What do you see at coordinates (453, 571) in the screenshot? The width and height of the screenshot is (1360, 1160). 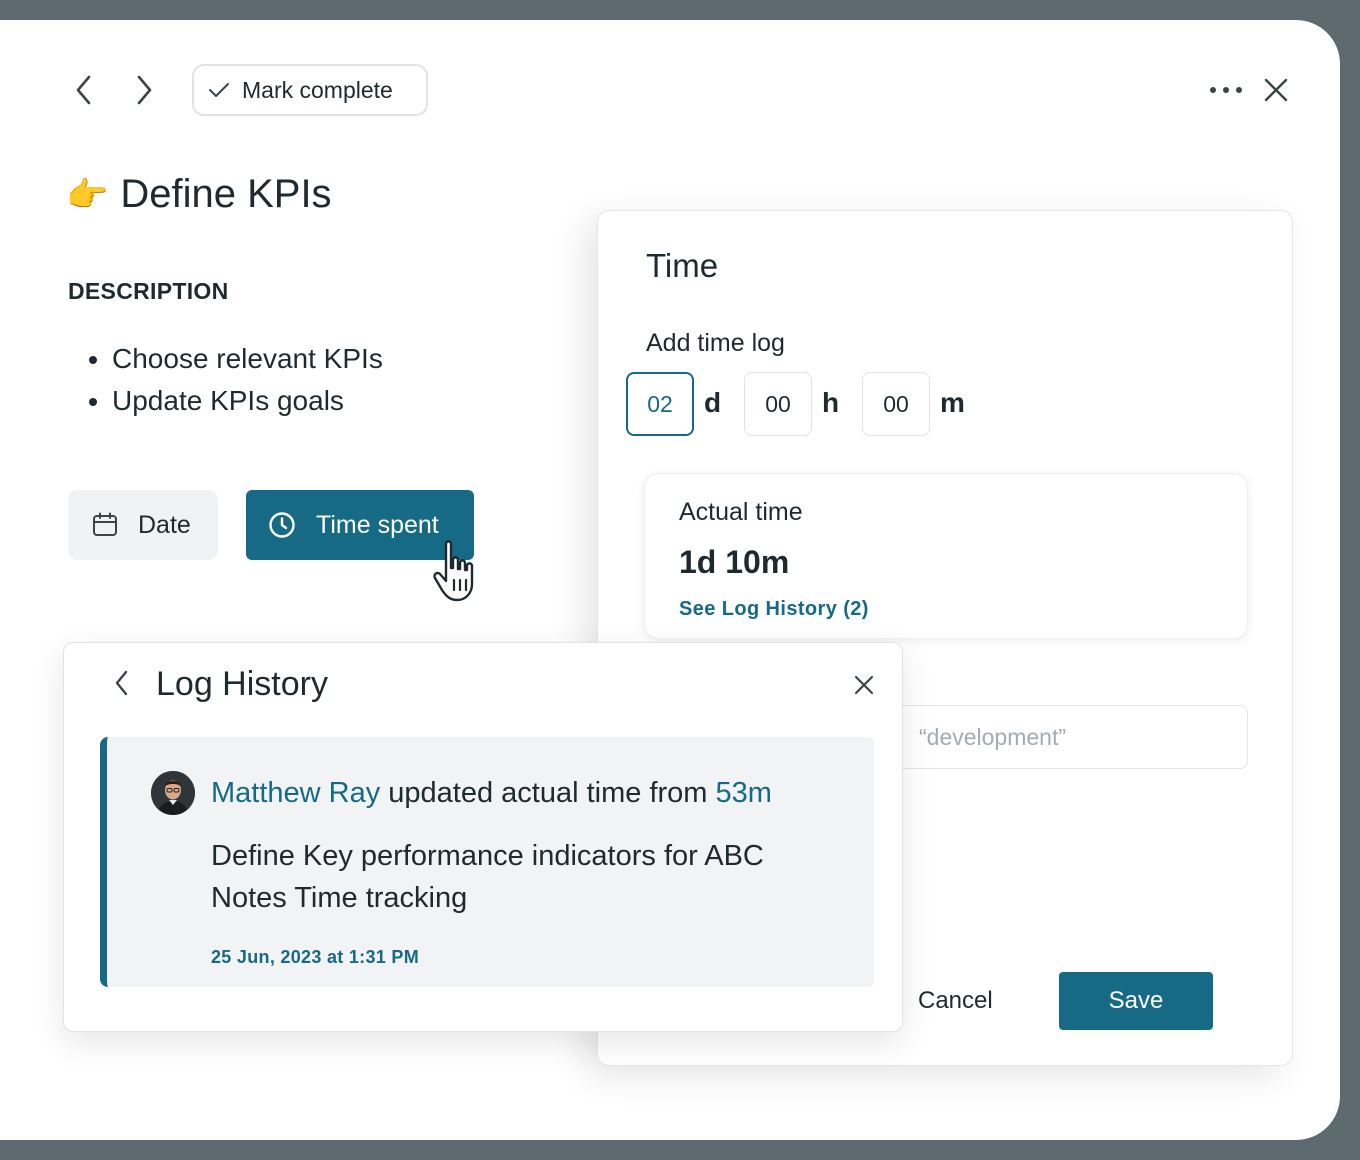 I see `hand-pointer-cursor-icon` at bounding box center [453, 571].